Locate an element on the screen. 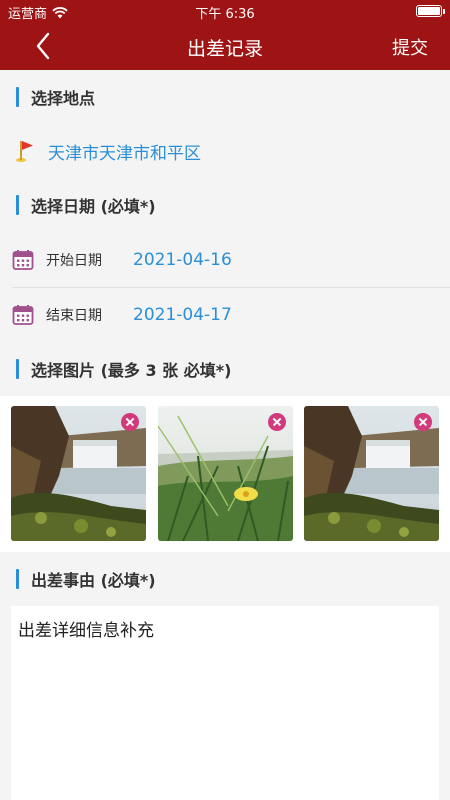 The width and height of the screenshot is (450, 800). photo-thumbnail-flower is located at coordinates (225, 473).